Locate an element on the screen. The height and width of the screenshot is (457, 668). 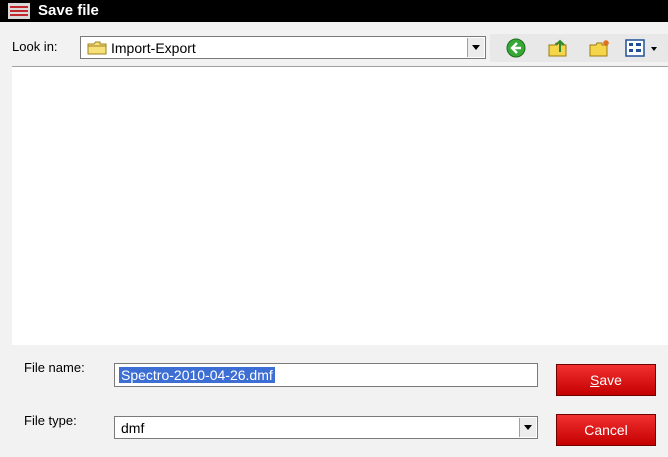
back-button is located at coordinates (516, 48).